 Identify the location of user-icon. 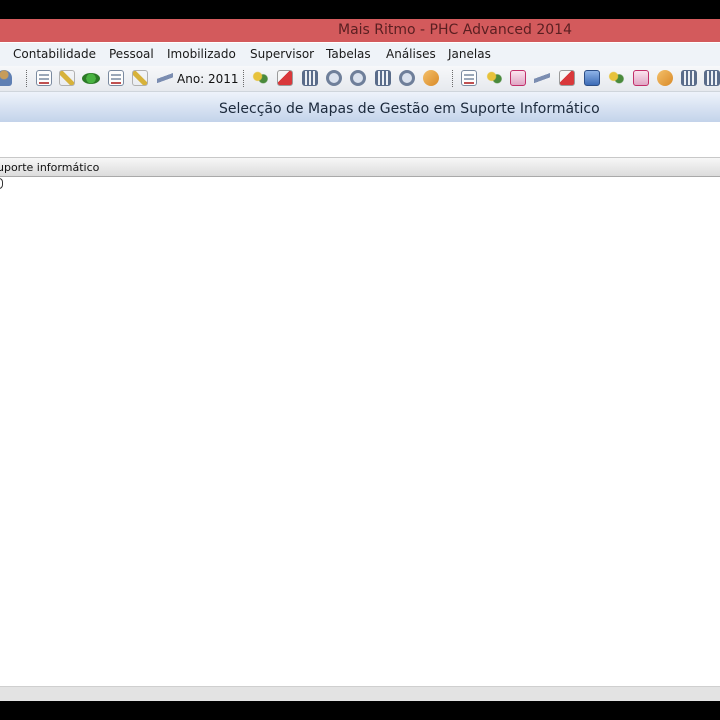
(6, 78).